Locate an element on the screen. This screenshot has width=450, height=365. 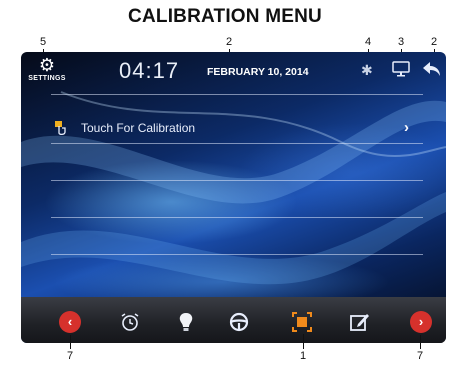
light-bulb-icon is located at coordinates (186, 322).